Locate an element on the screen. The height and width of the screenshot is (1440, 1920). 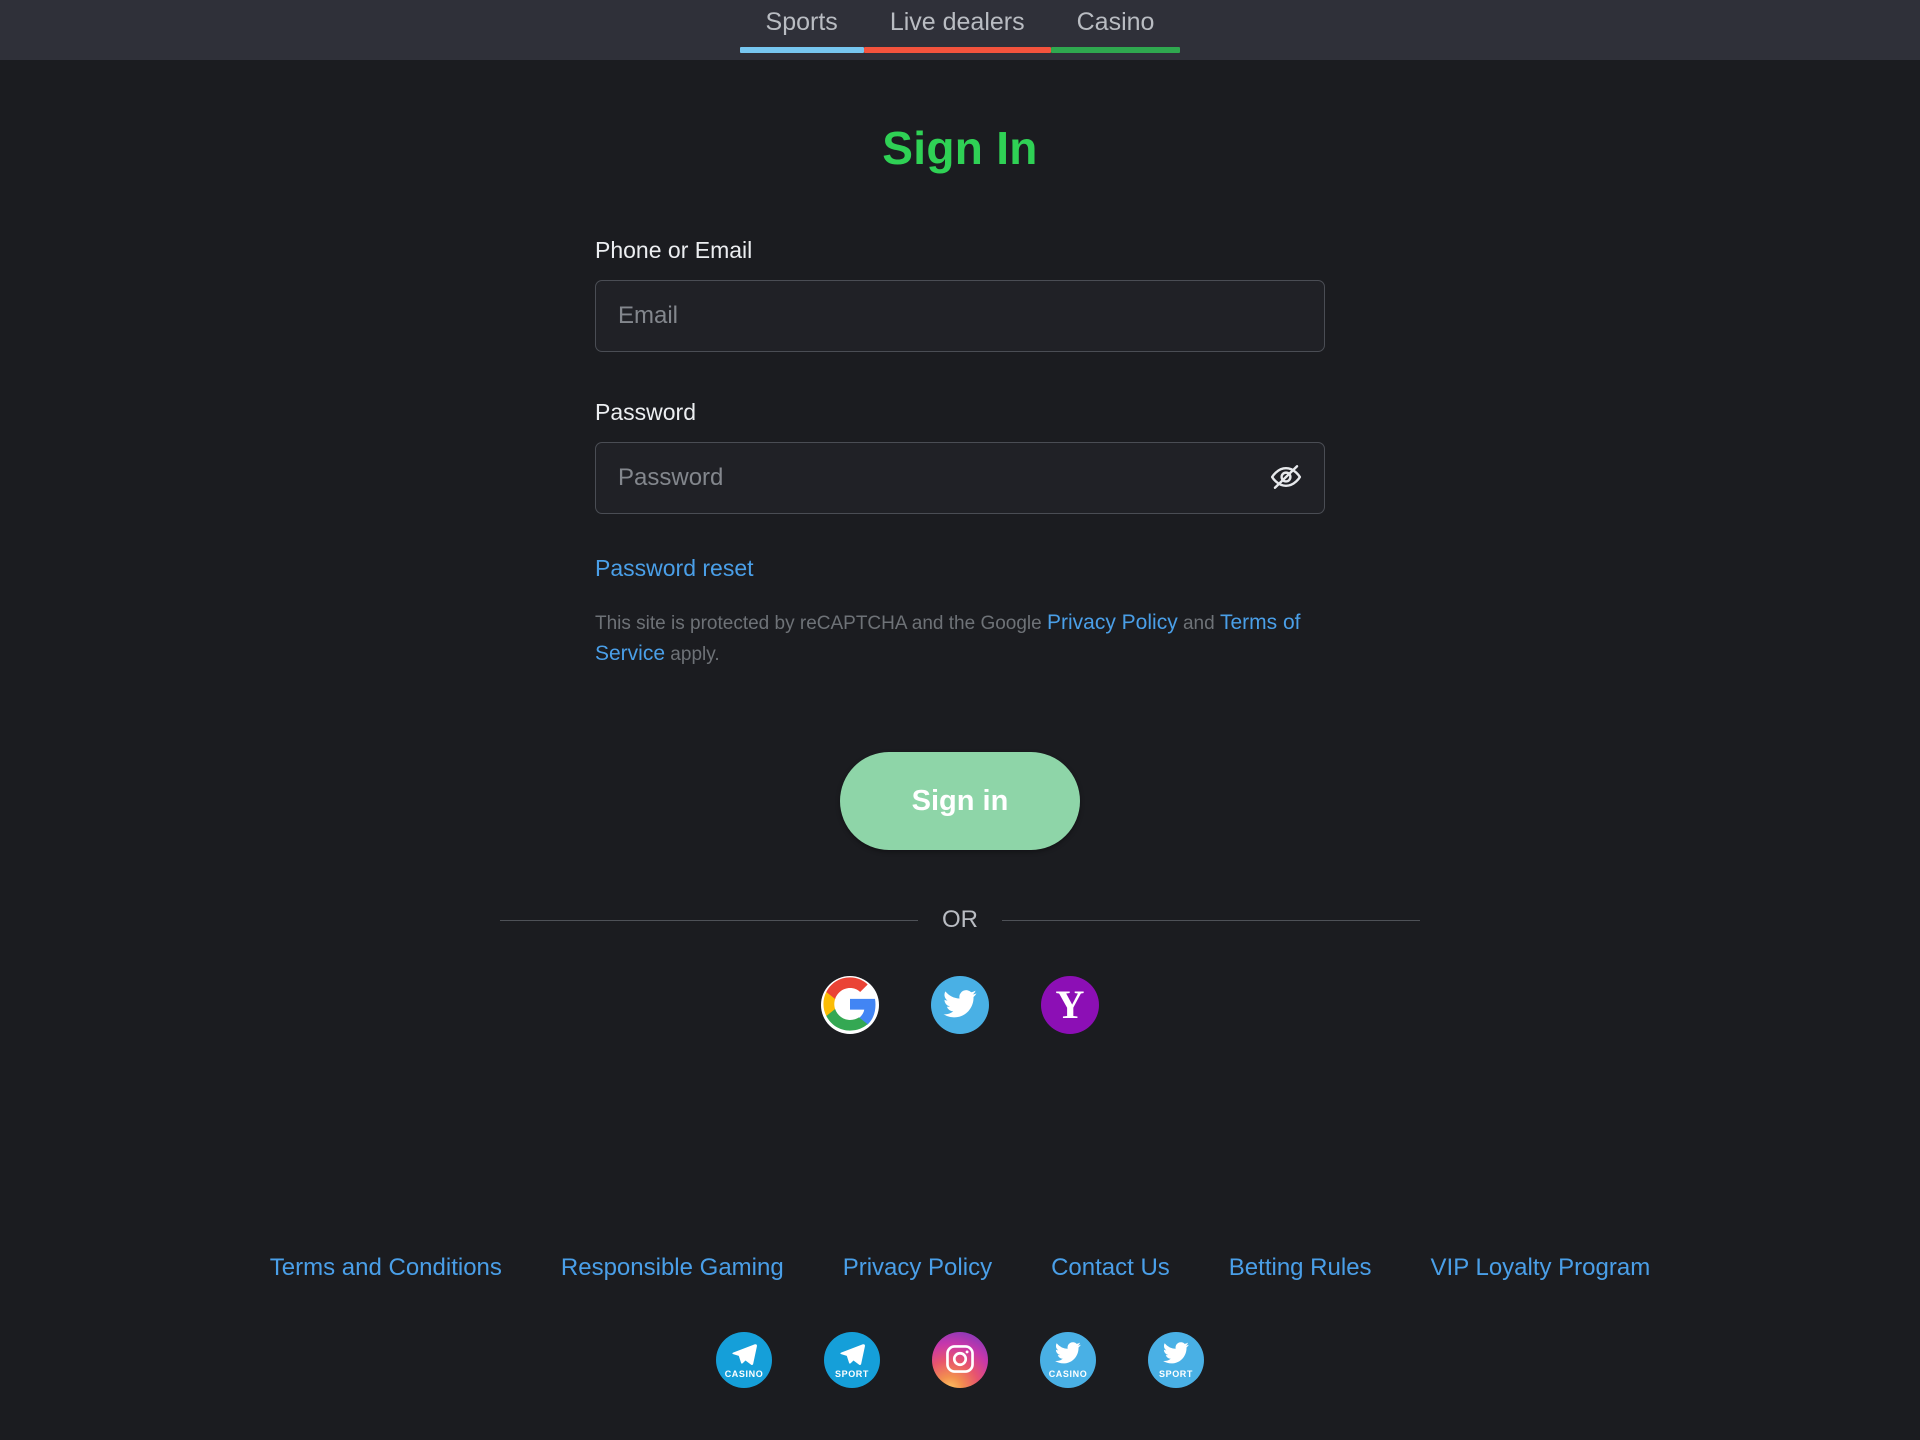
footer-social-telegram-casino-caption: CASINO is located at coordinates (744, 1374).